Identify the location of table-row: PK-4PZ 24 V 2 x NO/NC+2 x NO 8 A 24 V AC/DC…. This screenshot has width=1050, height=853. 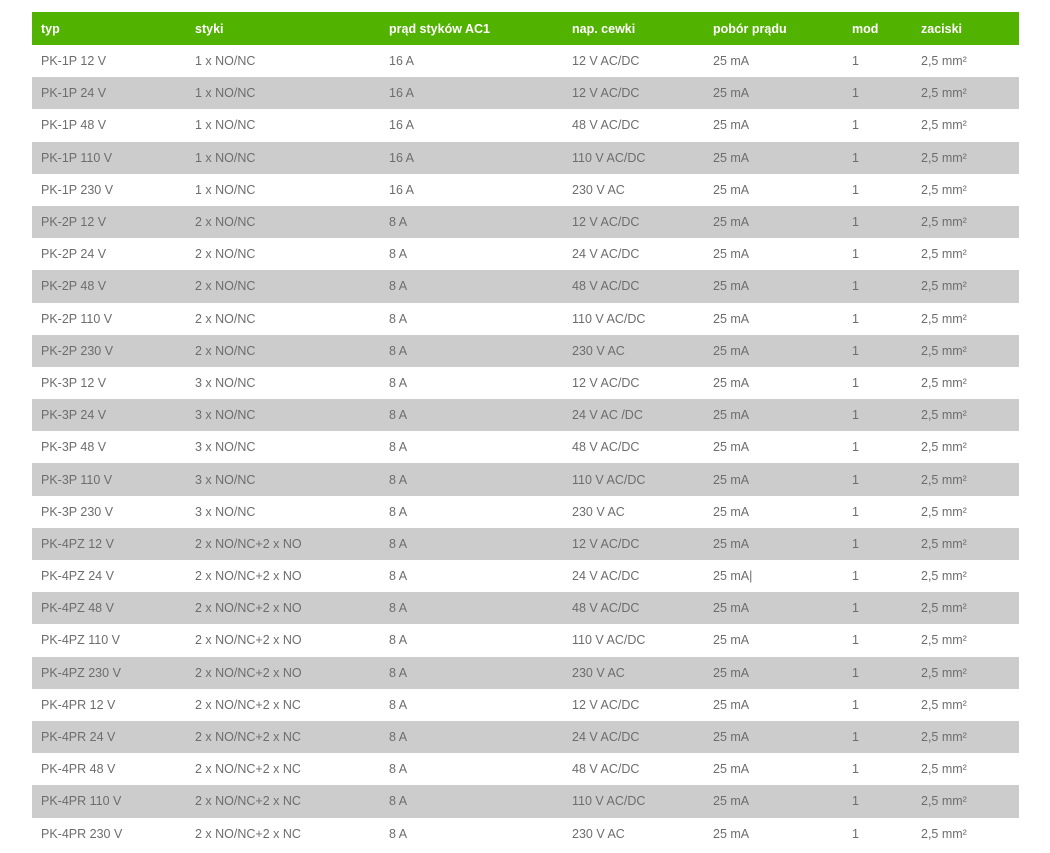
(525, 576).